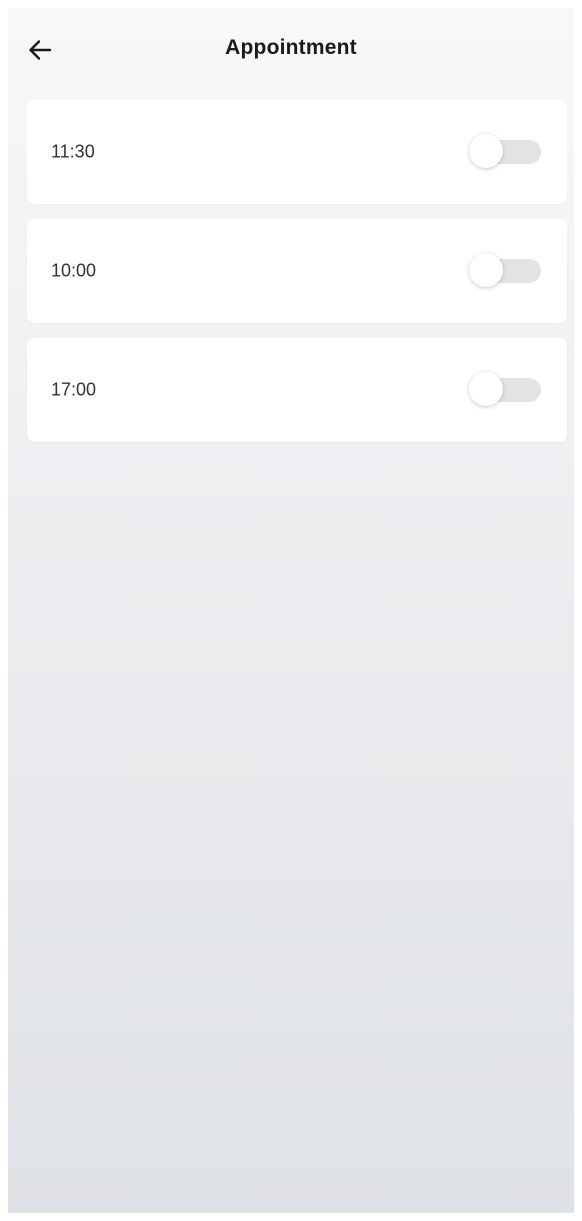 Image resolution: width=582 pixels, height=1221 pixels. I want to click on appointment-item: 11:30, so click(297, 152).